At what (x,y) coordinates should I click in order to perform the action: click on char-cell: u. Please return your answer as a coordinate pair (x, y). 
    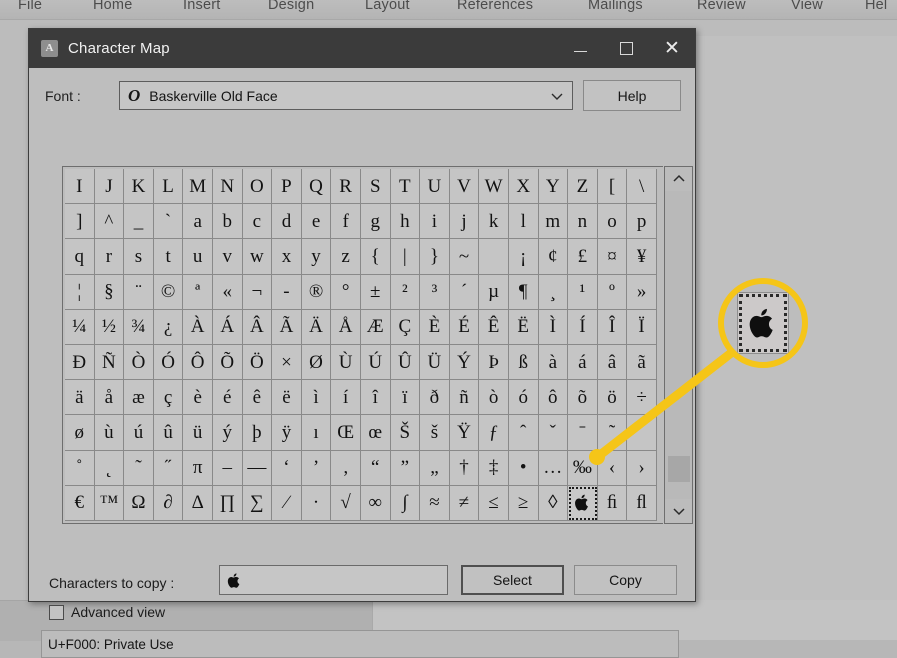
    Looking at the image, I should click on (198, 257).